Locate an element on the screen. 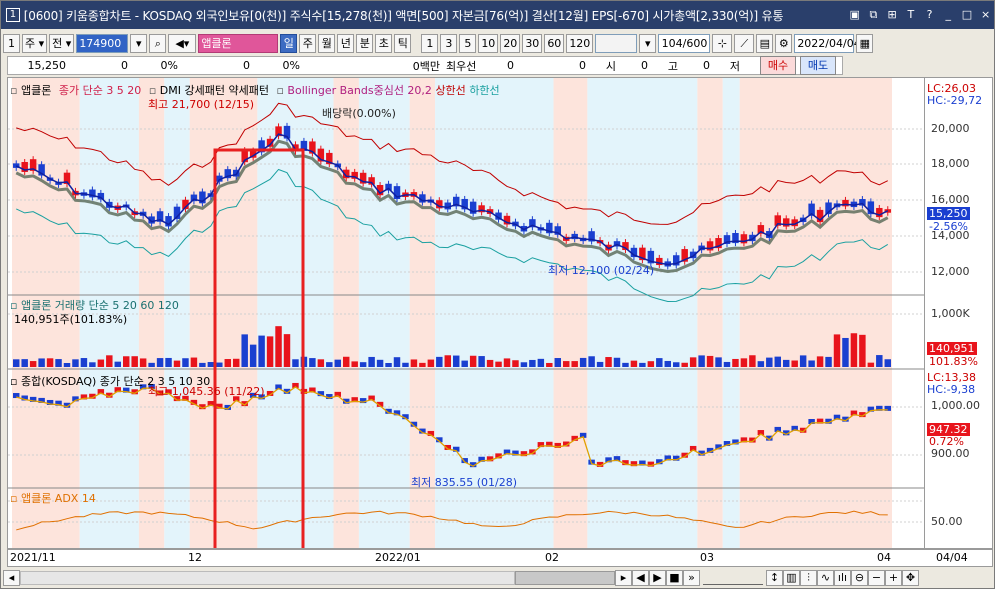  chart-tool-icon: ⊹ is located at coordinates (722, 43).